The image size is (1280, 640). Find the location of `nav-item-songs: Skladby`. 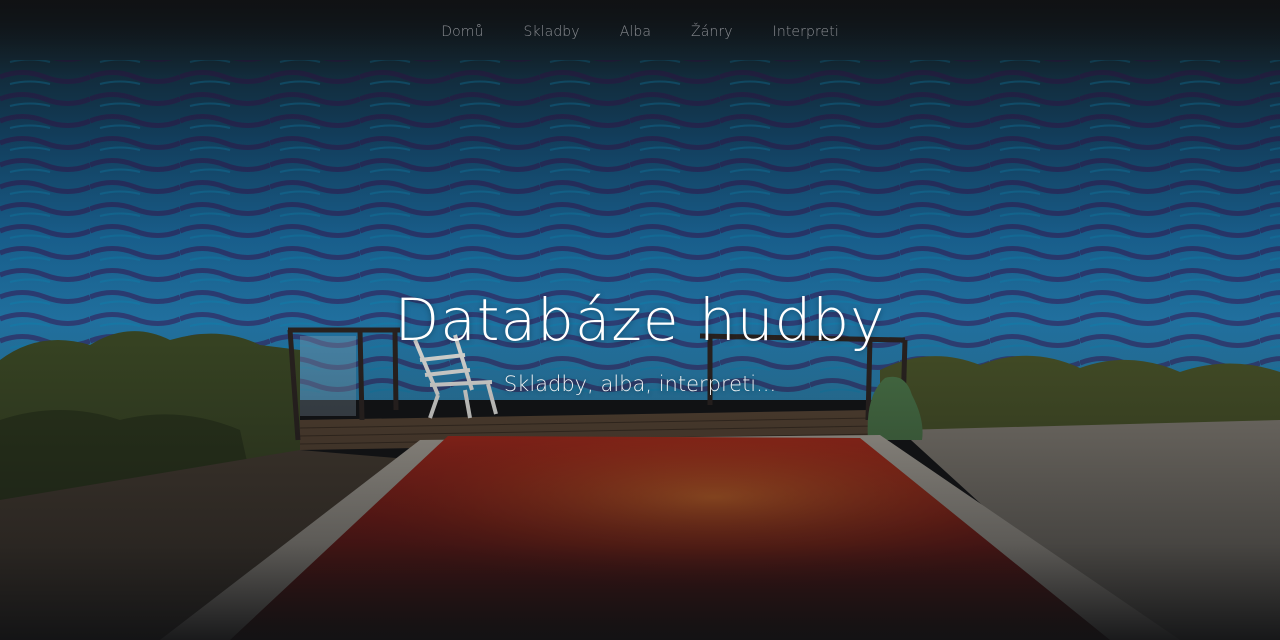

nav-item-songs: Skladby is located at coordinates (551, 32).